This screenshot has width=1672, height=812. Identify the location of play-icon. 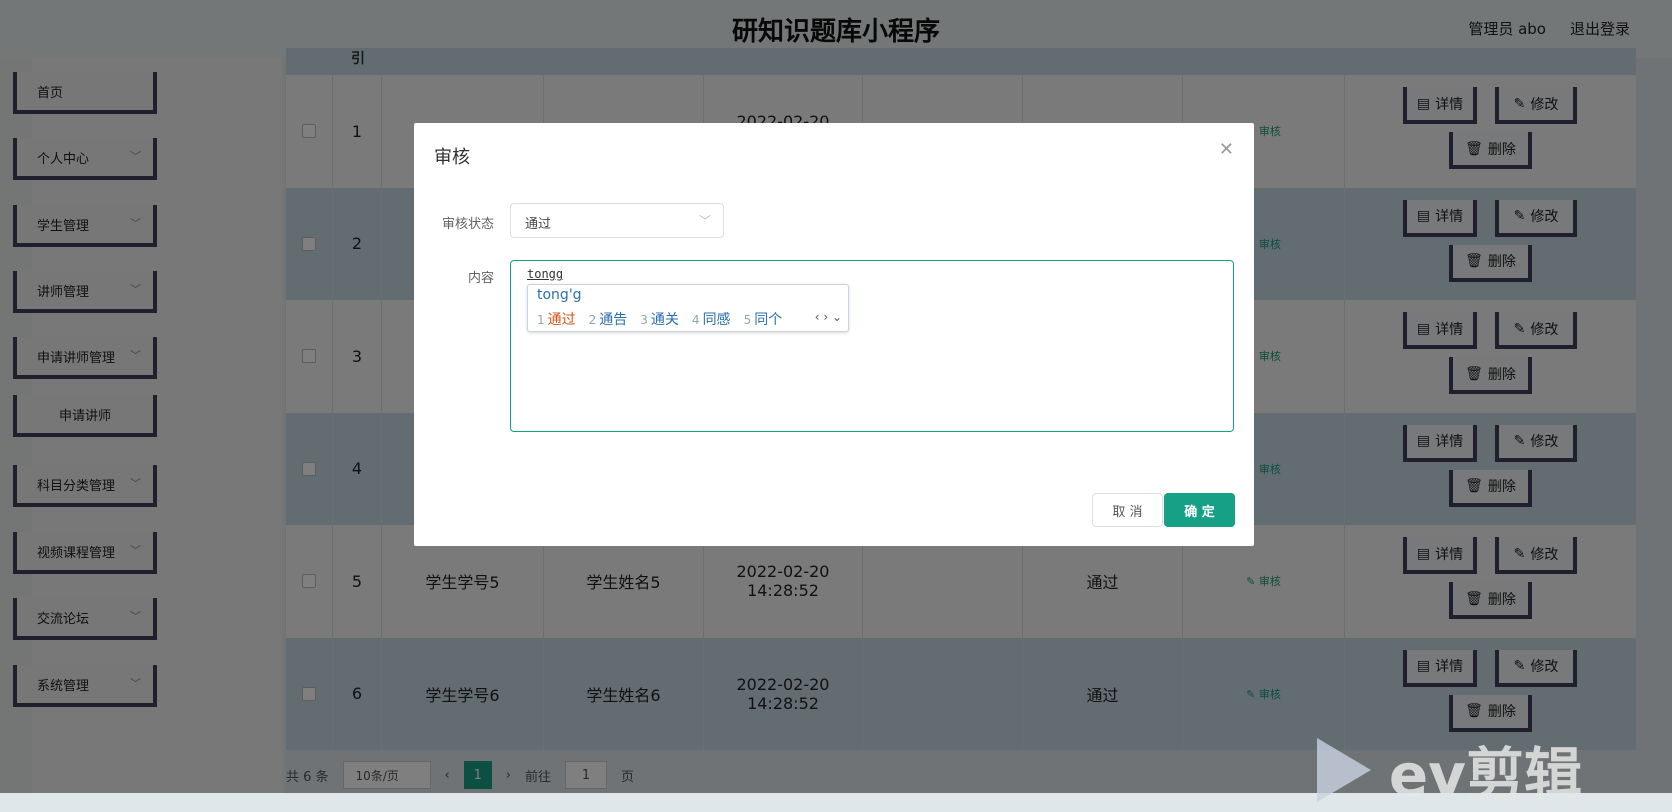
(1343, 770).